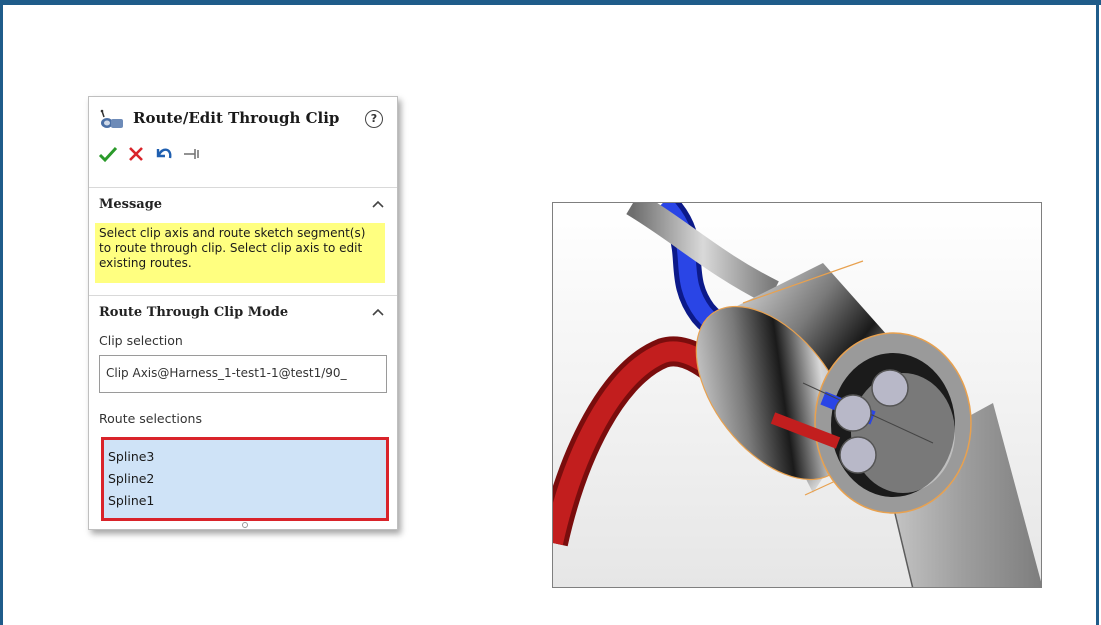  What do you see at coordinates (243, 374) in the screenshot?
I see `clip-selection-field: Clip Axis@Harness_1-test1-1@test1/90_` at bounding box center [243, 374].